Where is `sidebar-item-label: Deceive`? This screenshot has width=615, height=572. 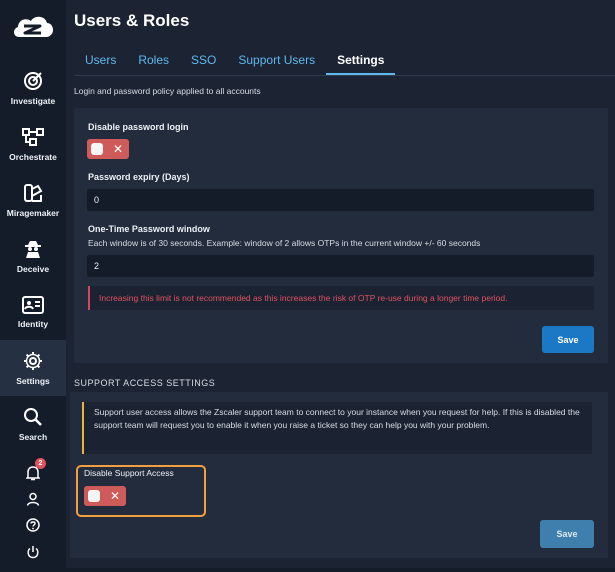 sidebar-item-label: Deceive is located at coordinates (33, 268).